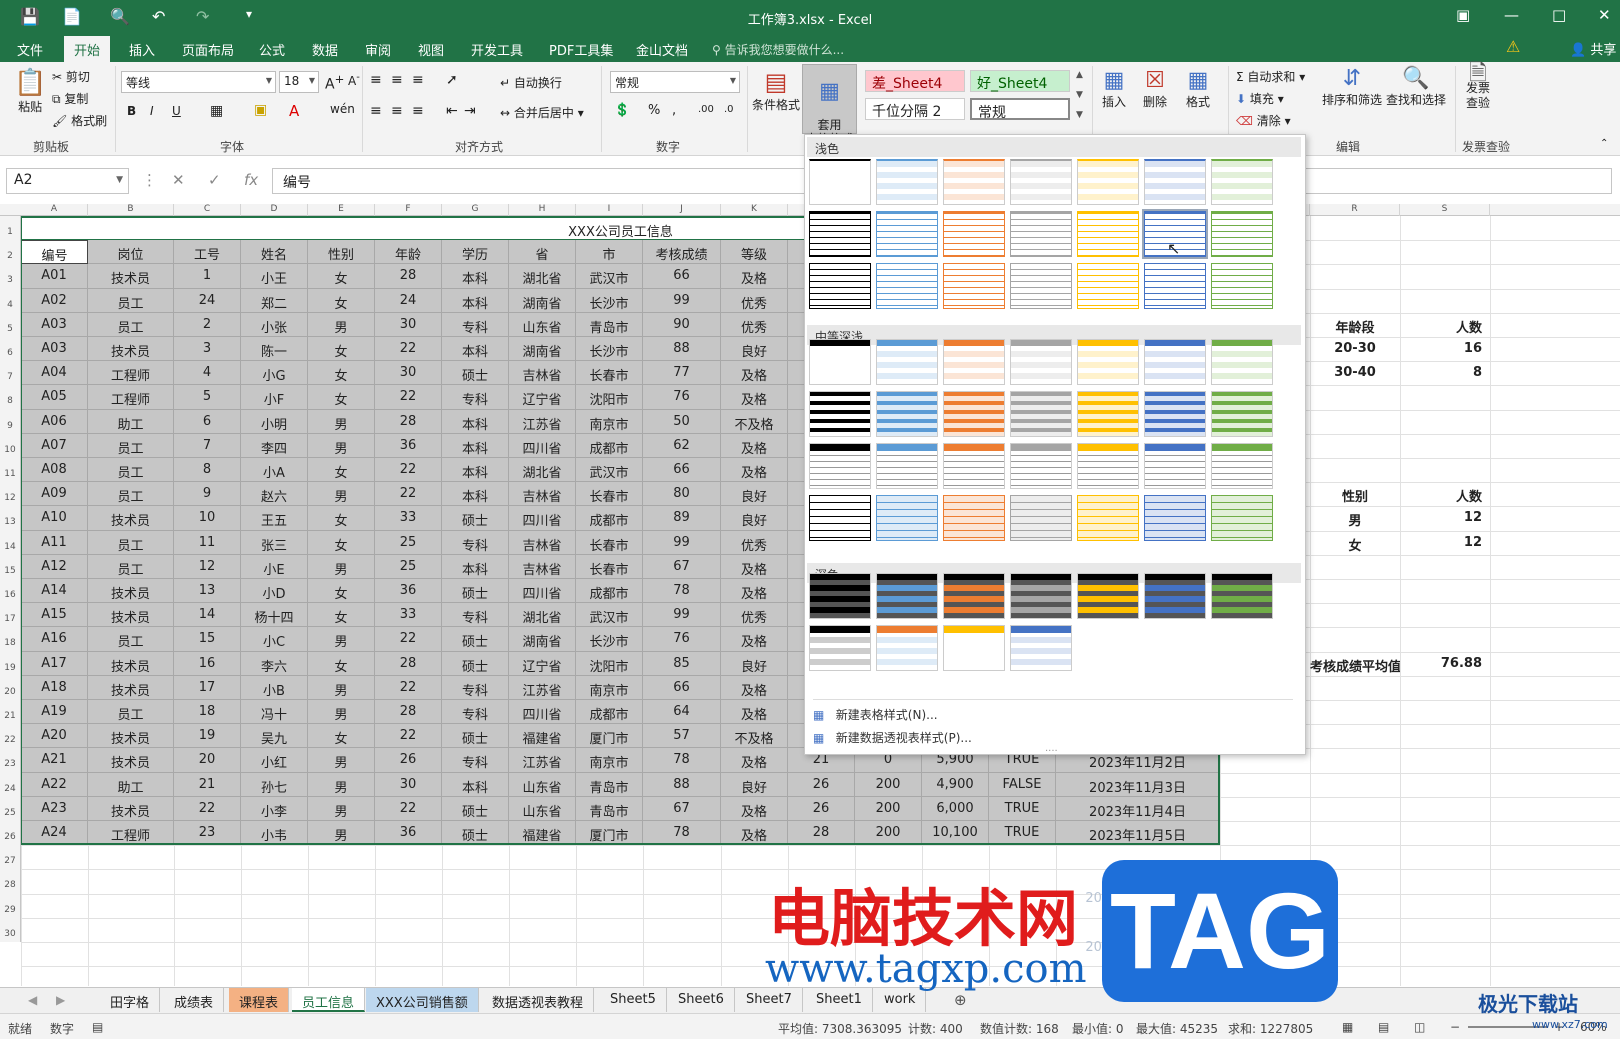 The width and height of the screenshot is (1620, 1039). I want to click on tab-developer: 开发工具, so click(497, 49).